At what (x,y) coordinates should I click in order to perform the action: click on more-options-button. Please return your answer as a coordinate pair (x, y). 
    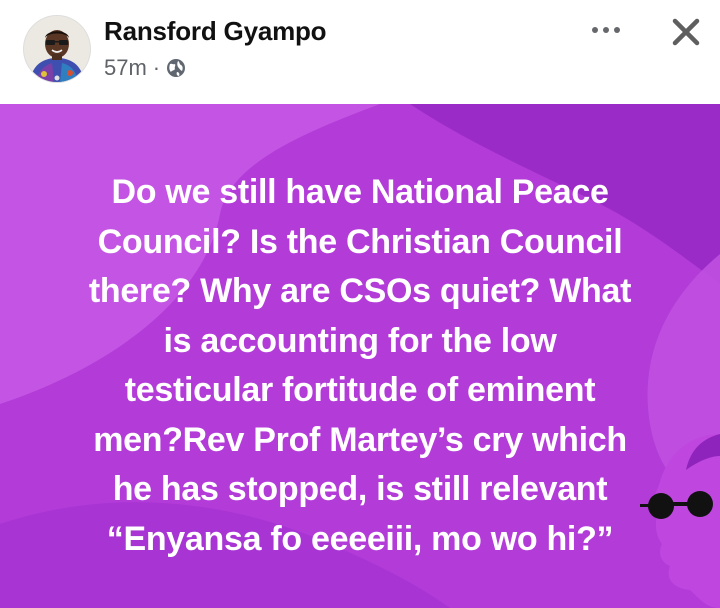
    Looking at the image, I should click on (606, 30).